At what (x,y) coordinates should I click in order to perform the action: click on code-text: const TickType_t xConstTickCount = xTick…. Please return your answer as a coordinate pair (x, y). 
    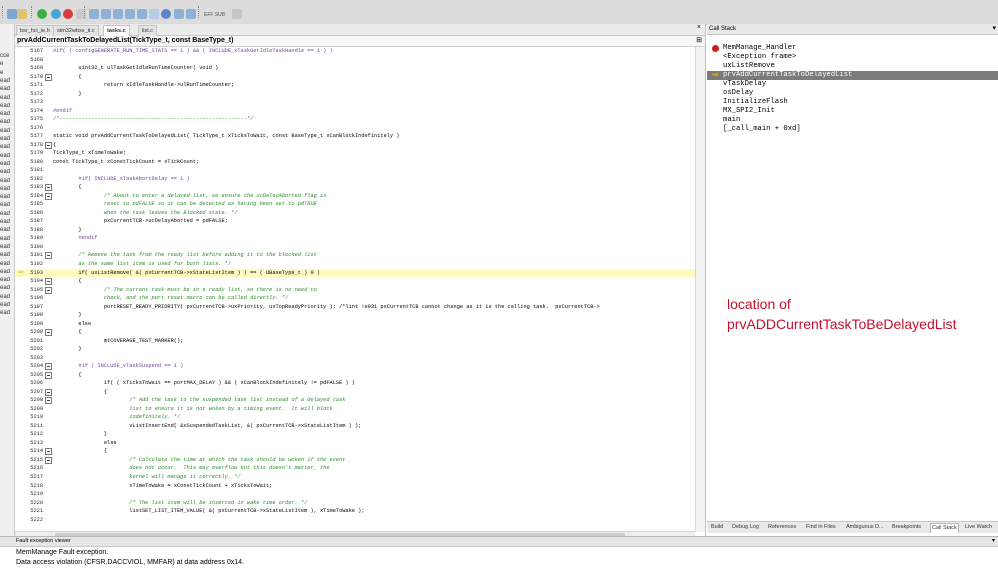
    Looking at the image, I should click on (126, 161).